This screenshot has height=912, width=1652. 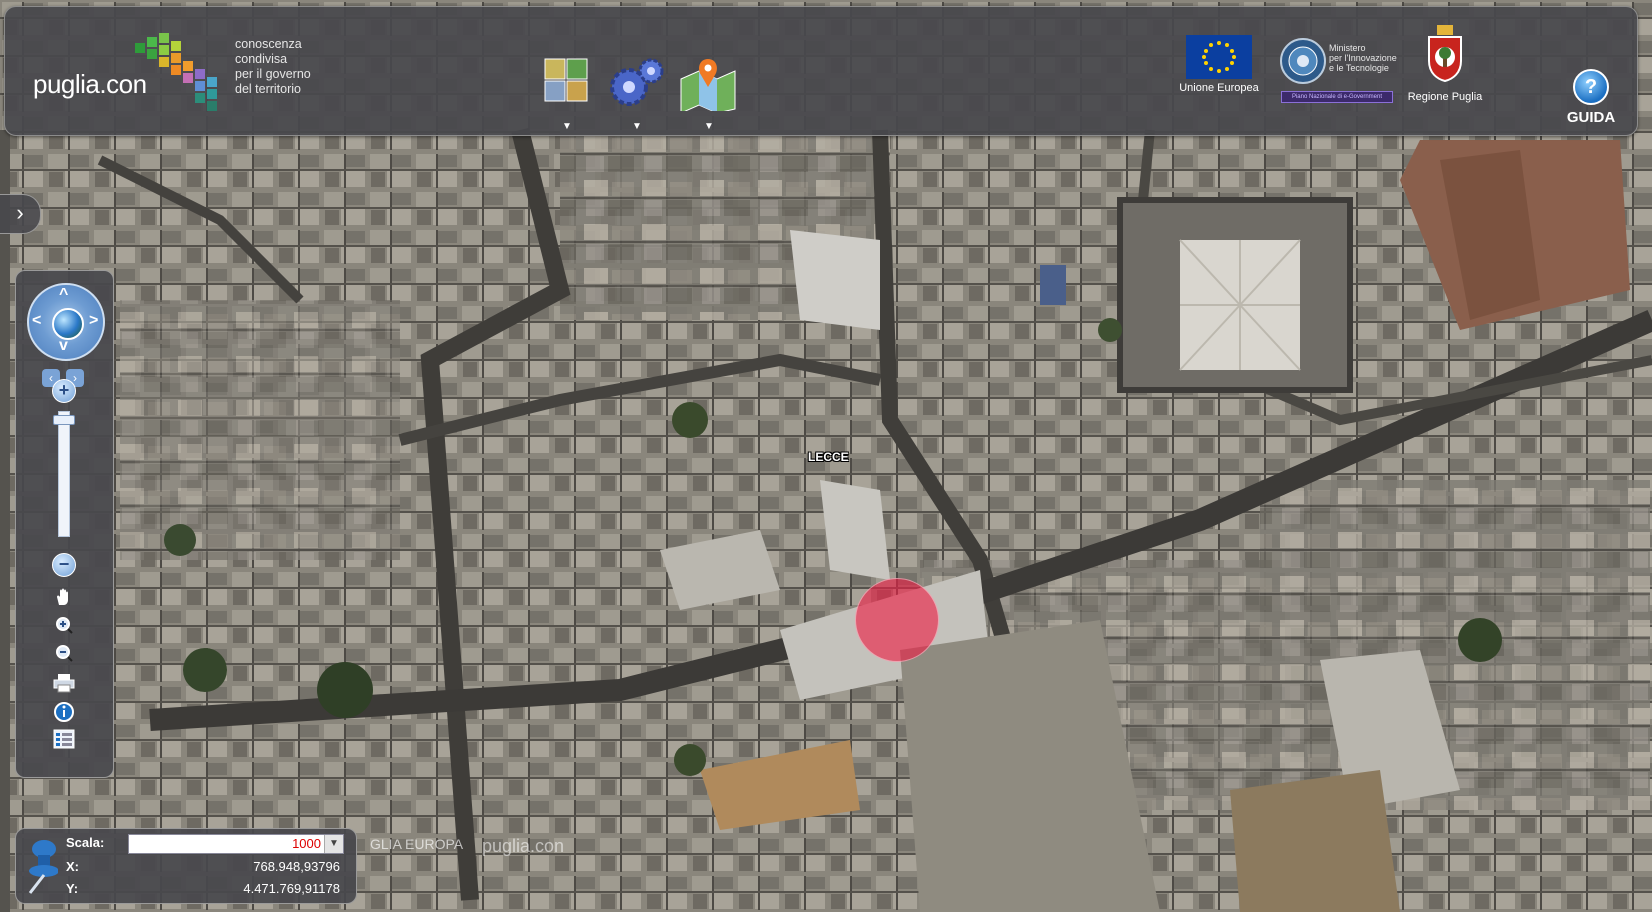 What do you see at coordinates (64, 420) in the screenshot?
I see `zoom-slider-thumb` at bounding box center [64, 420].